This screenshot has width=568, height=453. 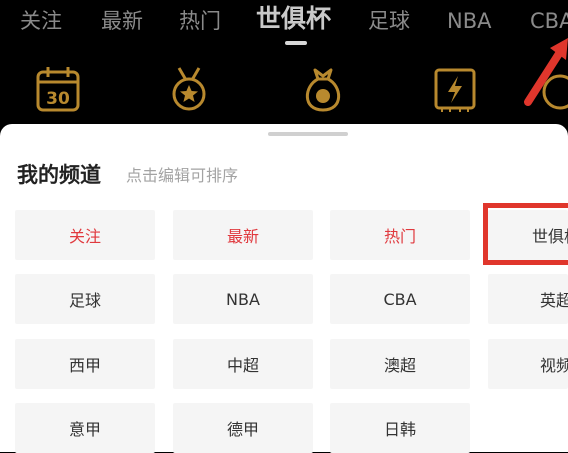 What do you see at coordinates (243, 299) in the screenshot?
I see `channel-chip-nba: NBA` at bounding box center [243, 299].